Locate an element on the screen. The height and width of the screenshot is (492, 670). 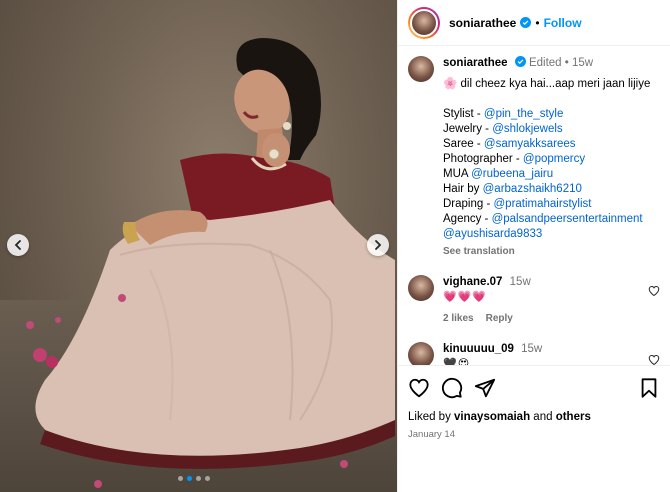
comment-item: vighane.07 15w 💗💗💗 2 likes Reply is located at coordinates (534, 300).